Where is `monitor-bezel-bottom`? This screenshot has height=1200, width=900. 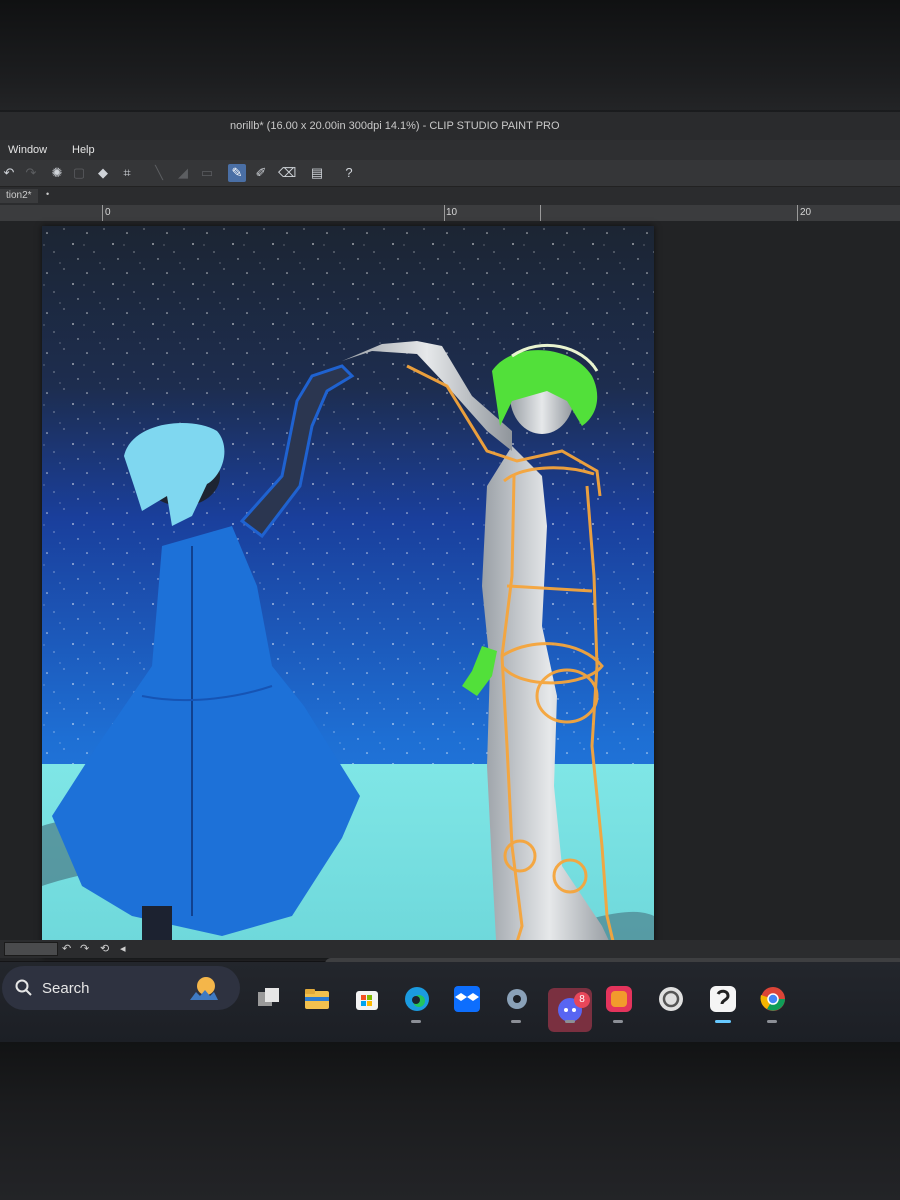
monitor-bezel-bottom is located at coordinates (450, 1121).